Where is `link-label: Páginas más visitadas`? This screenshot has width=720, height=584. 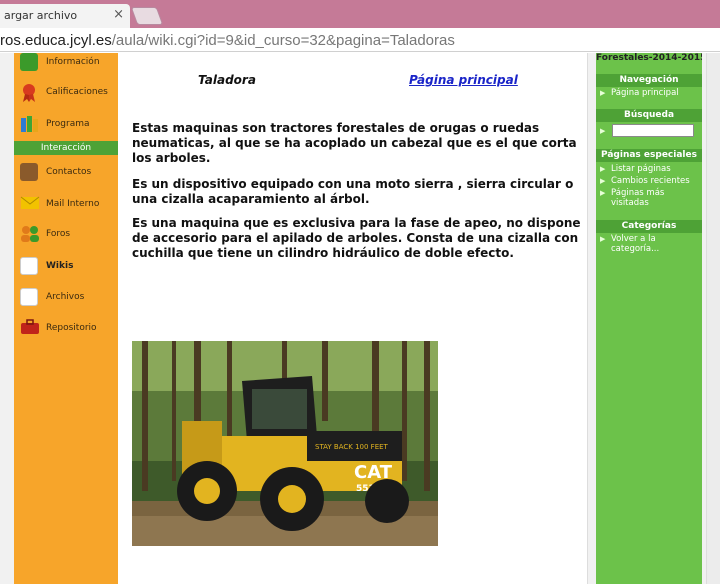 link-label: Páginas más visitadas is located at coordinates (638, 198).